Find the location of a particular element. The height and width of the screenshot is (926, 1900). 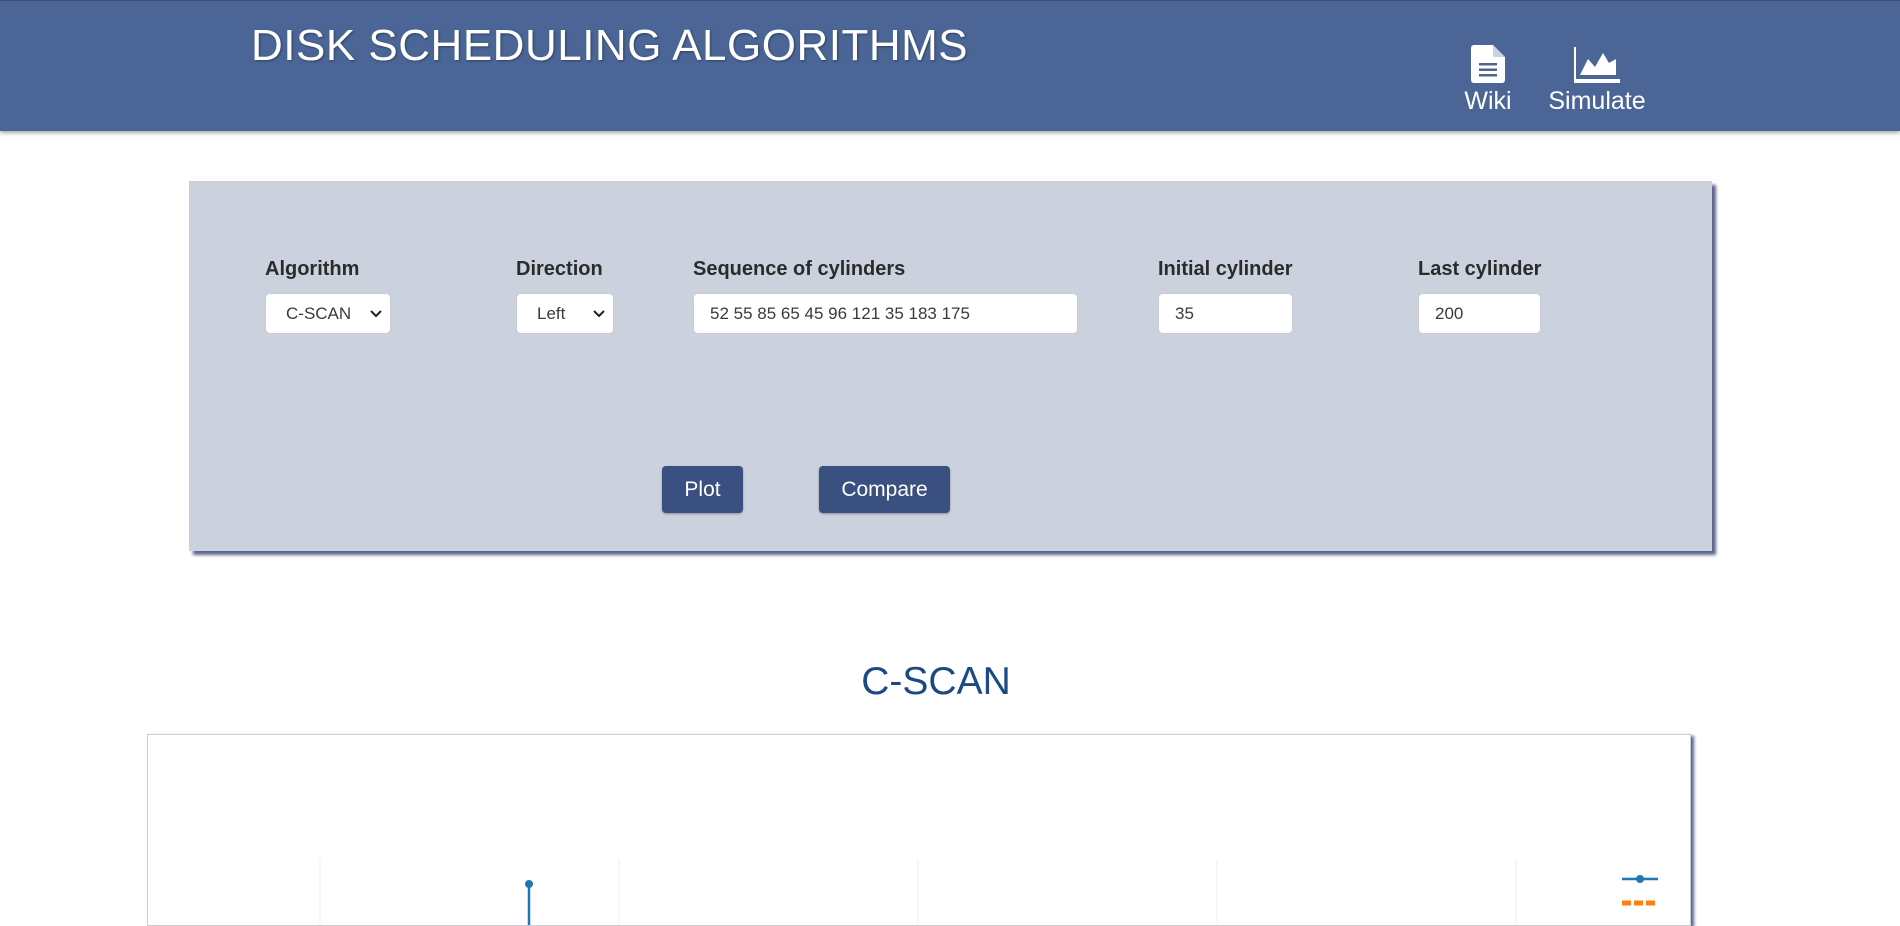

direction-select: Left is located at coordinates (565, 313).